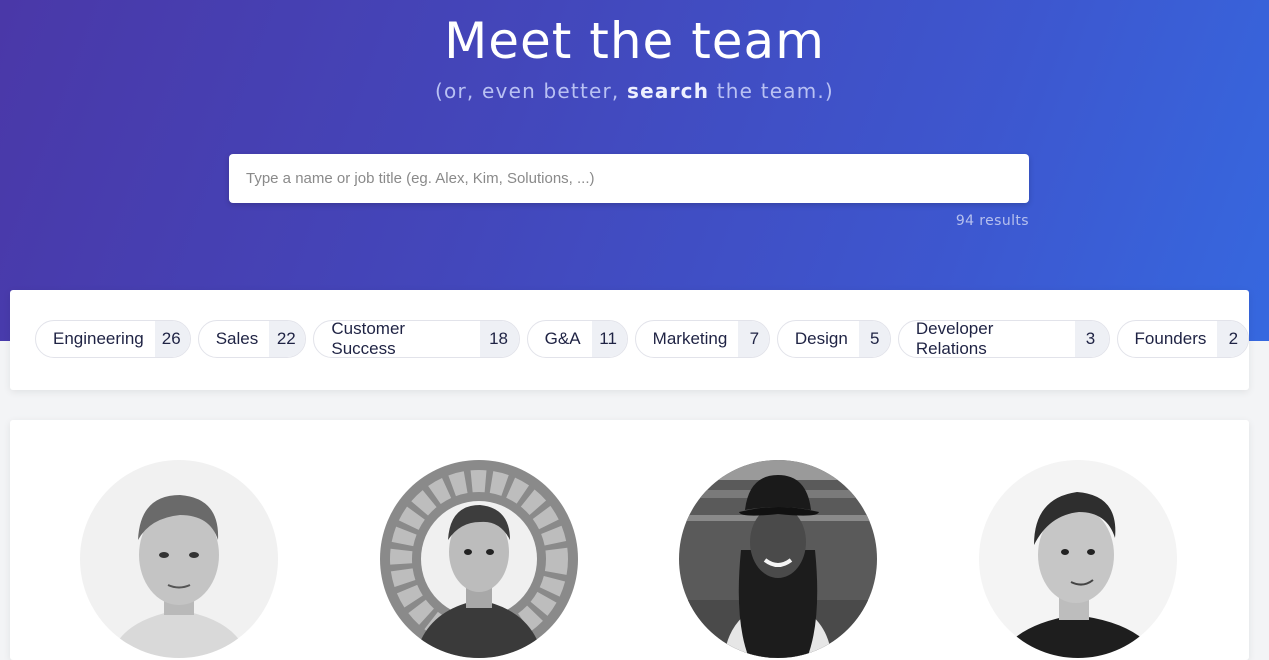  Describe the element at coordinates (499, 339) in the screenshot. I see `filter-chip-count: 18` at that location.